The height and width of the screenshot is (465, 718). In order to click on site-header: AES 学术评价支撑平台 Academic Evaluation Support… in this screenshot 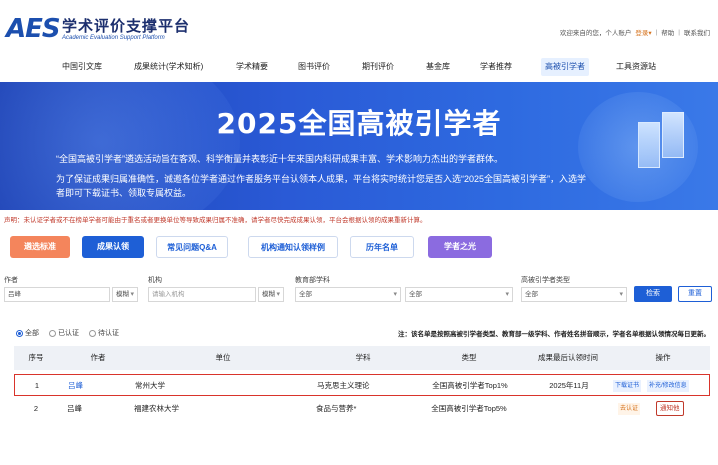, I will do `click(359, 25)`.